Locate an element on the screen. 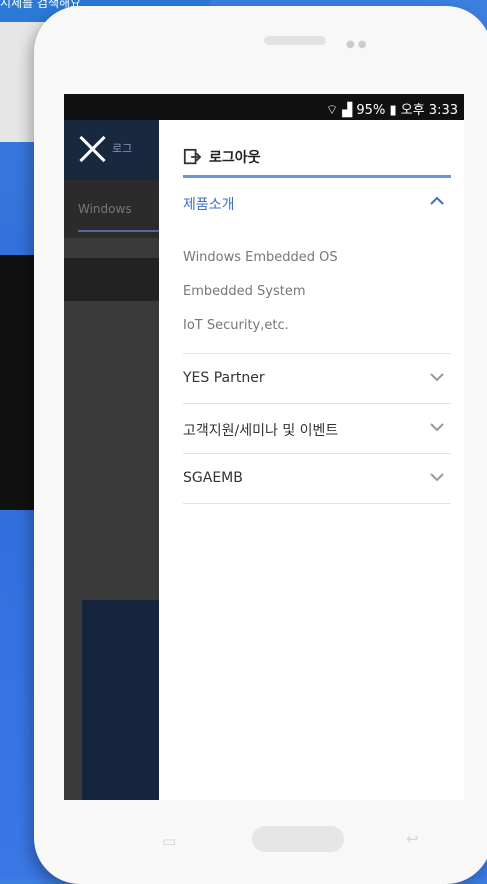 The width and height of the screenshot is (487, 884). accent-divider is located at coordinates (317, 176).